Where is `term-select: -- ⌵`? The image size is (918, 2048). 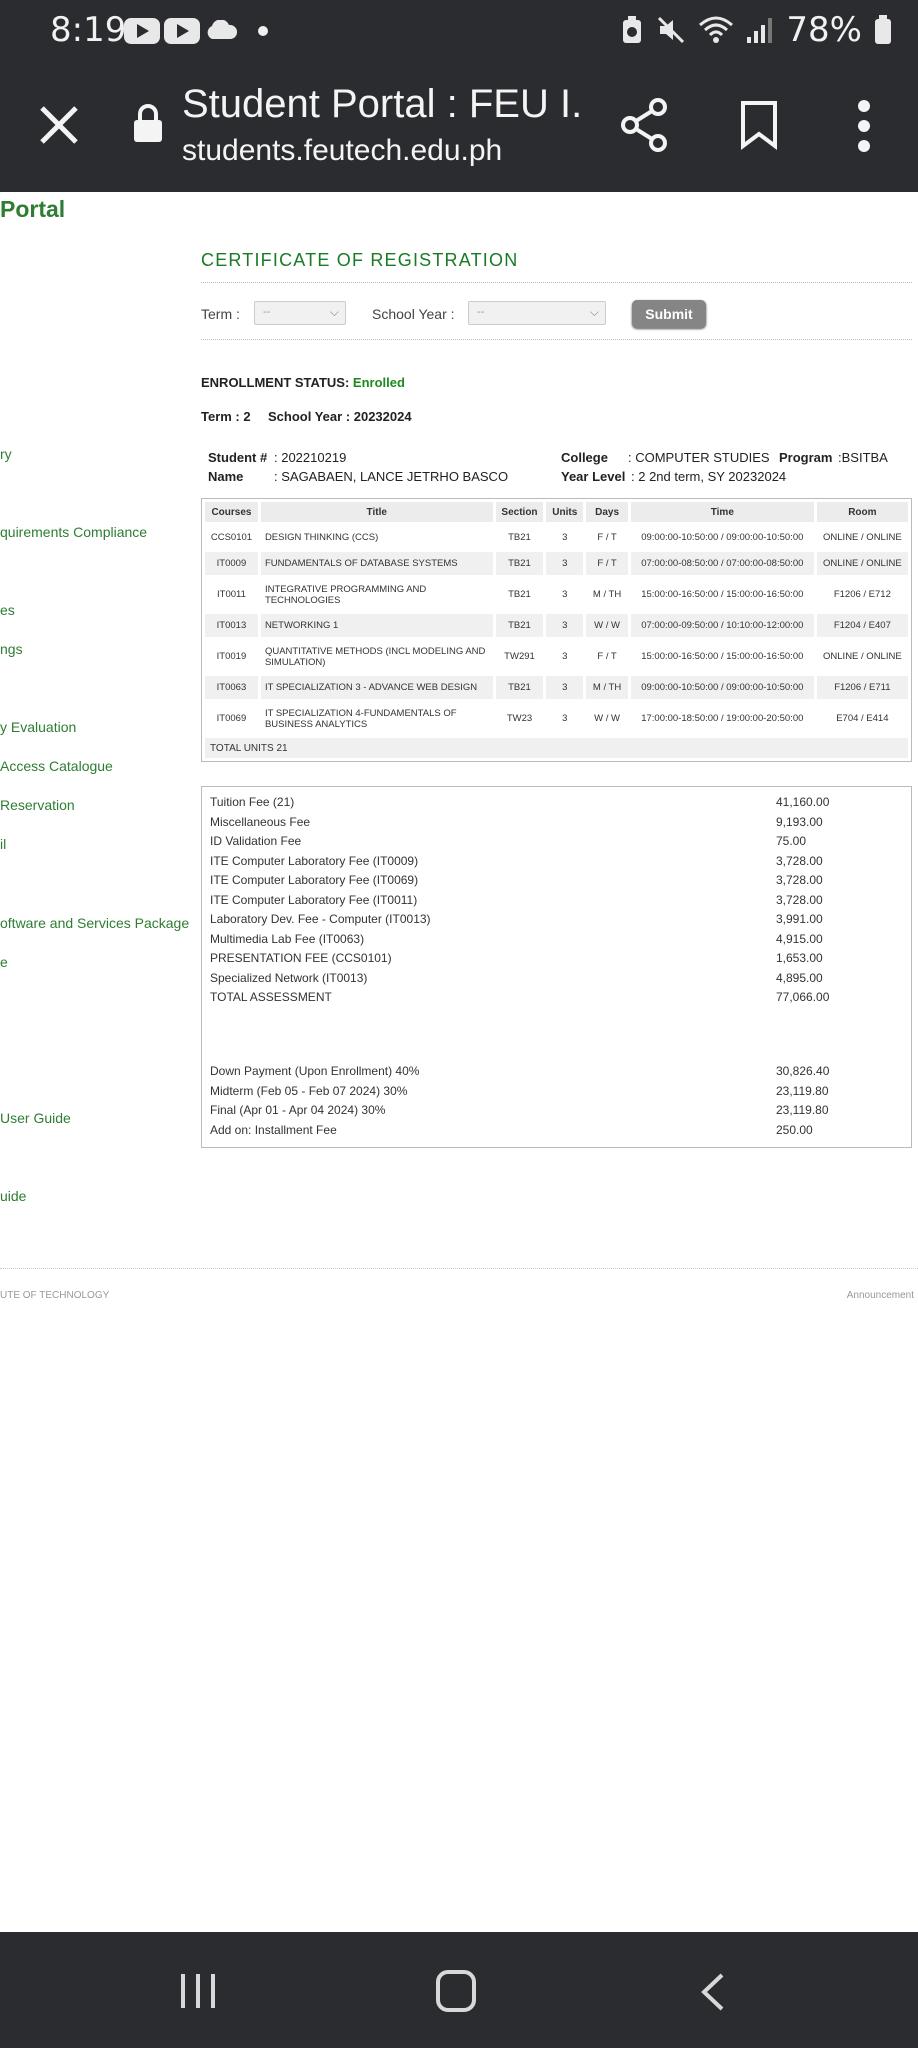
term-select: -- ⌵ is located at coordinates (300, 313).